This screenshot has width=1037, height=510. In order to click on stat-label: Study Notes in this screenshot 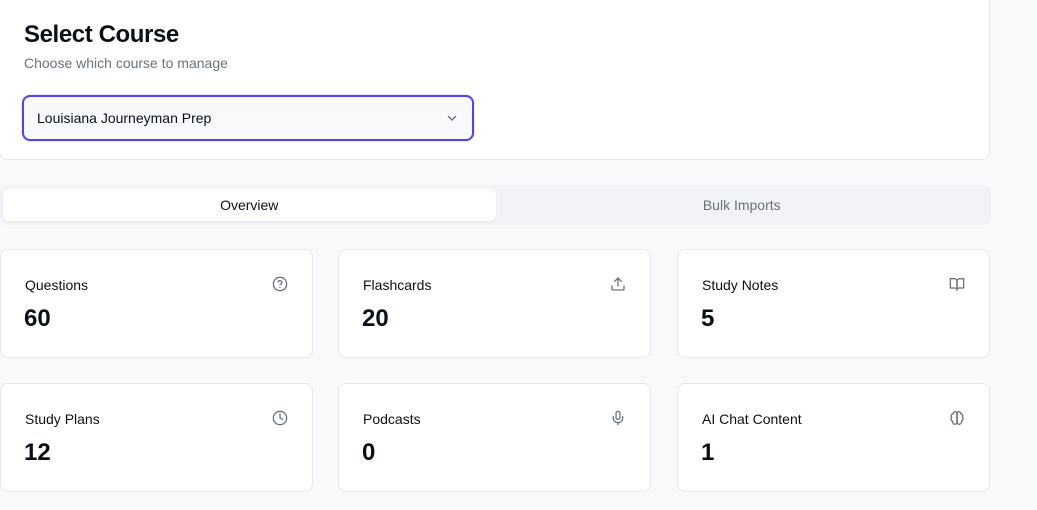, I will do `click(740, 285)`.